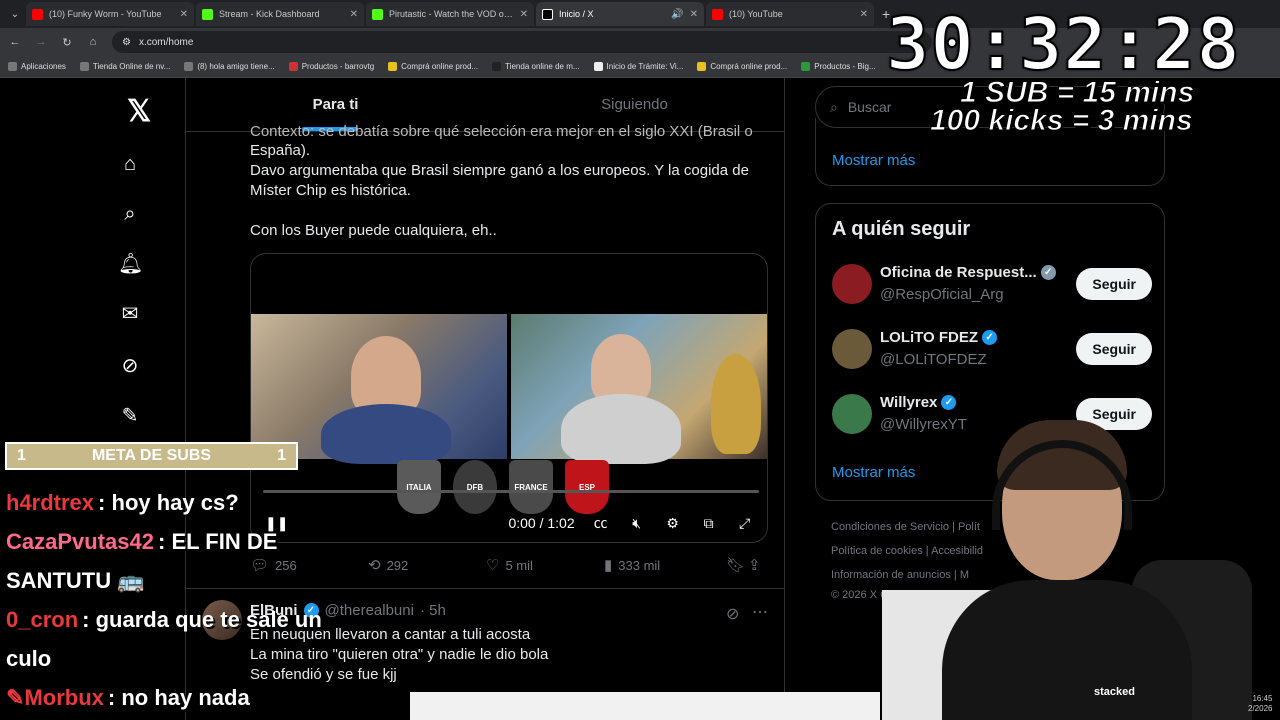 The width and height of the screenshot is (1280, 720). Describe the element at coordinates (1067, 650) in the screenshot. I see `streamer-torso` at that location.